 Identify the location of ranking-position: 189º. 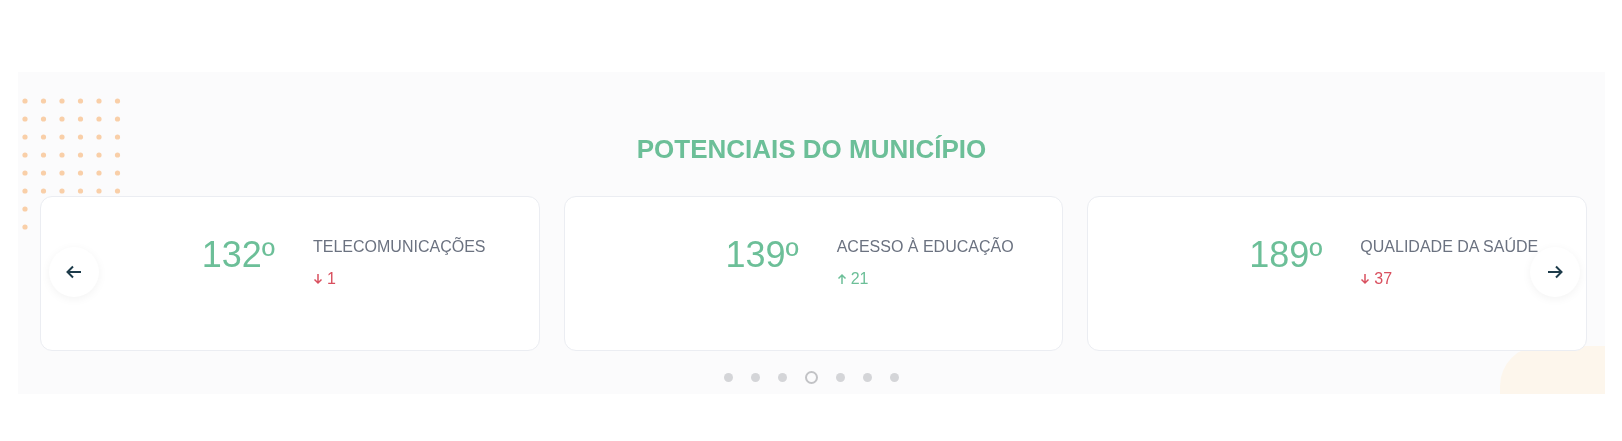
(1285, 255).